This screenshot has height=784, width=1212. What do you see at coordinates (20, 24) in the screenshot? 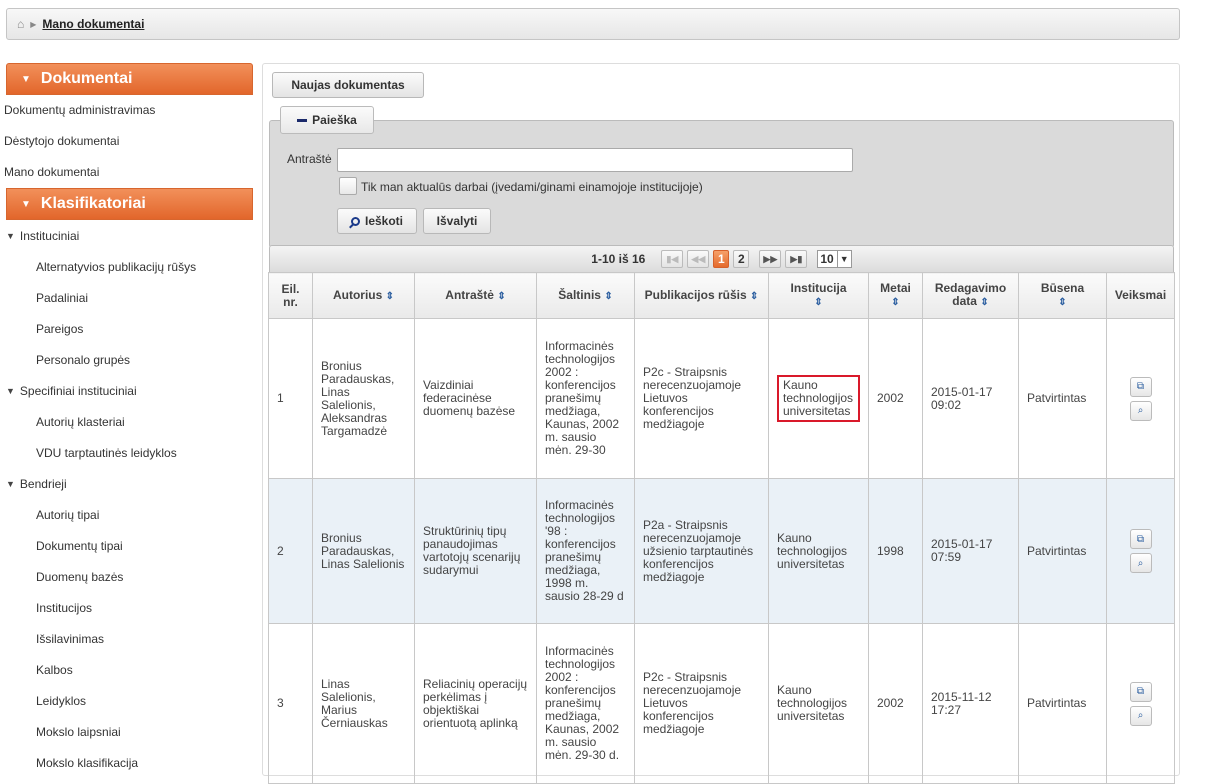
I see `home-icon: ⌂` at bounding box center [20, 24].